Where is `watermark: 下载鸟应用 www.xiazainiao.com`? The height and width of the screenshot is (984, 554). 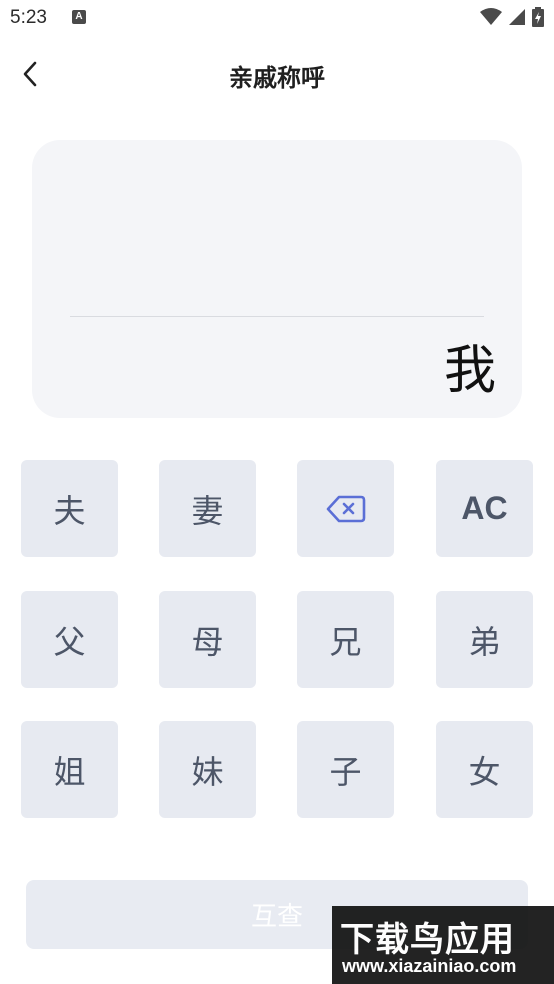 watermark: 下载鸟应用 www.xiazainiao.com is located at coordinates (443, 945).